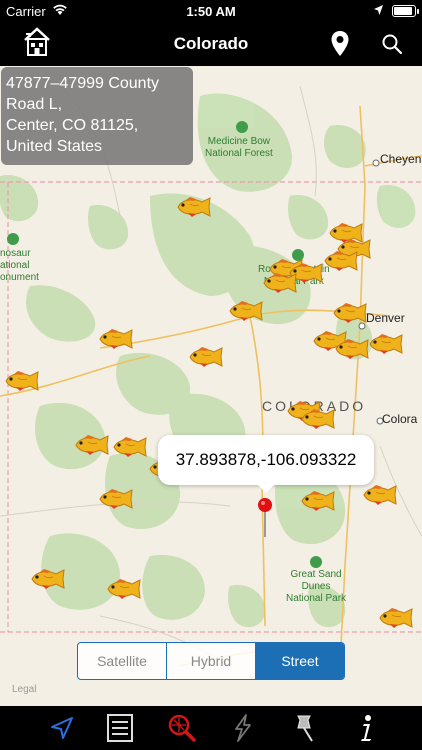  I want to click on map-type-street: Street, so click(300, 661).